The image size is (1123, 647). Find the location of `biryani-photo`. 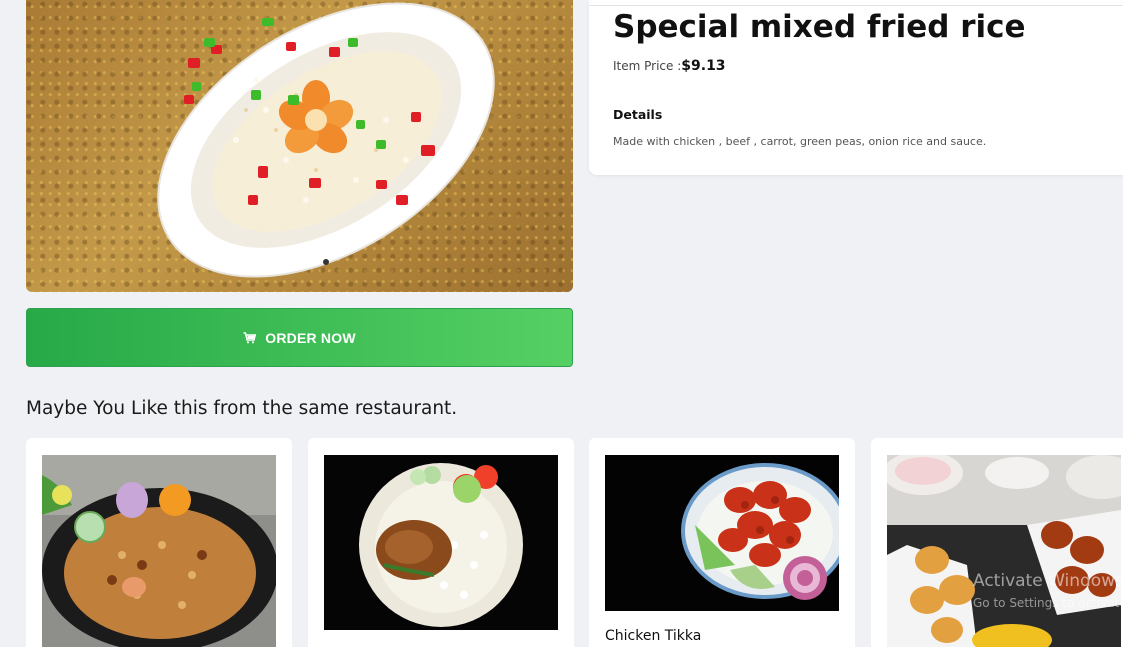

biryani-photo is located at coordinates (159, 551).